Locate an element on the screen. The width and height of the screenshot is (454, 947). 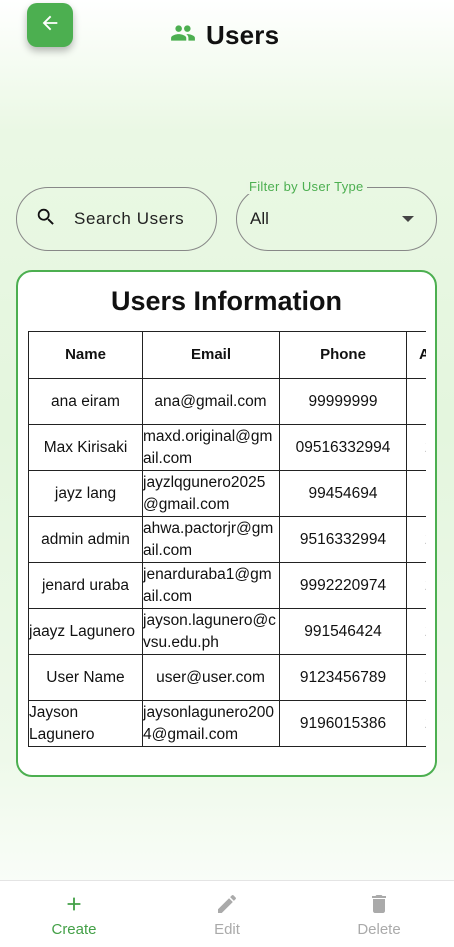
cell-phone: 9196015386 is located at coordinates (343, 723).